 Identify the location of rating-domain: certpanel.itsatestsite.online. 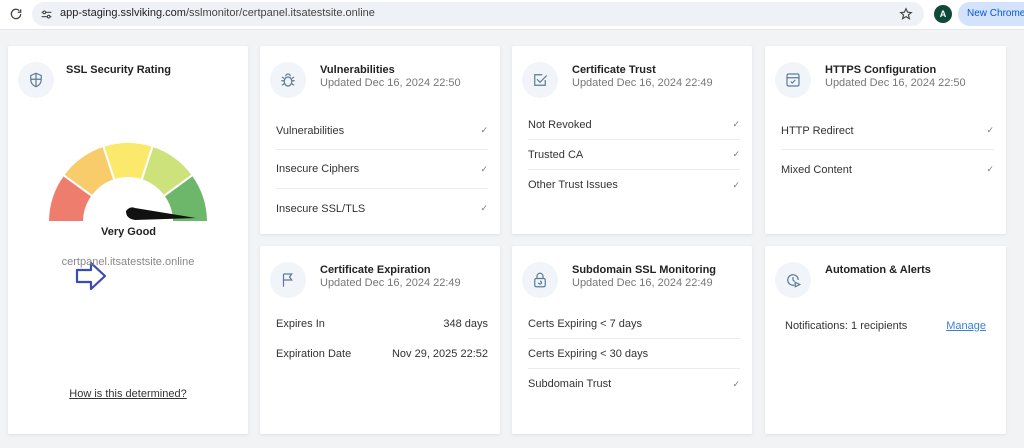
(128, 262).